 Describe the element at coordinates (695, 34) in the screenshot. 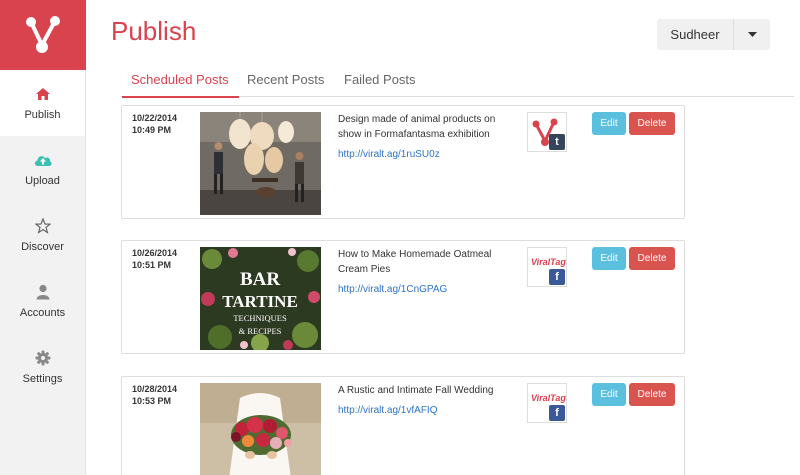

I see `user-name: Sudheer` at that location.